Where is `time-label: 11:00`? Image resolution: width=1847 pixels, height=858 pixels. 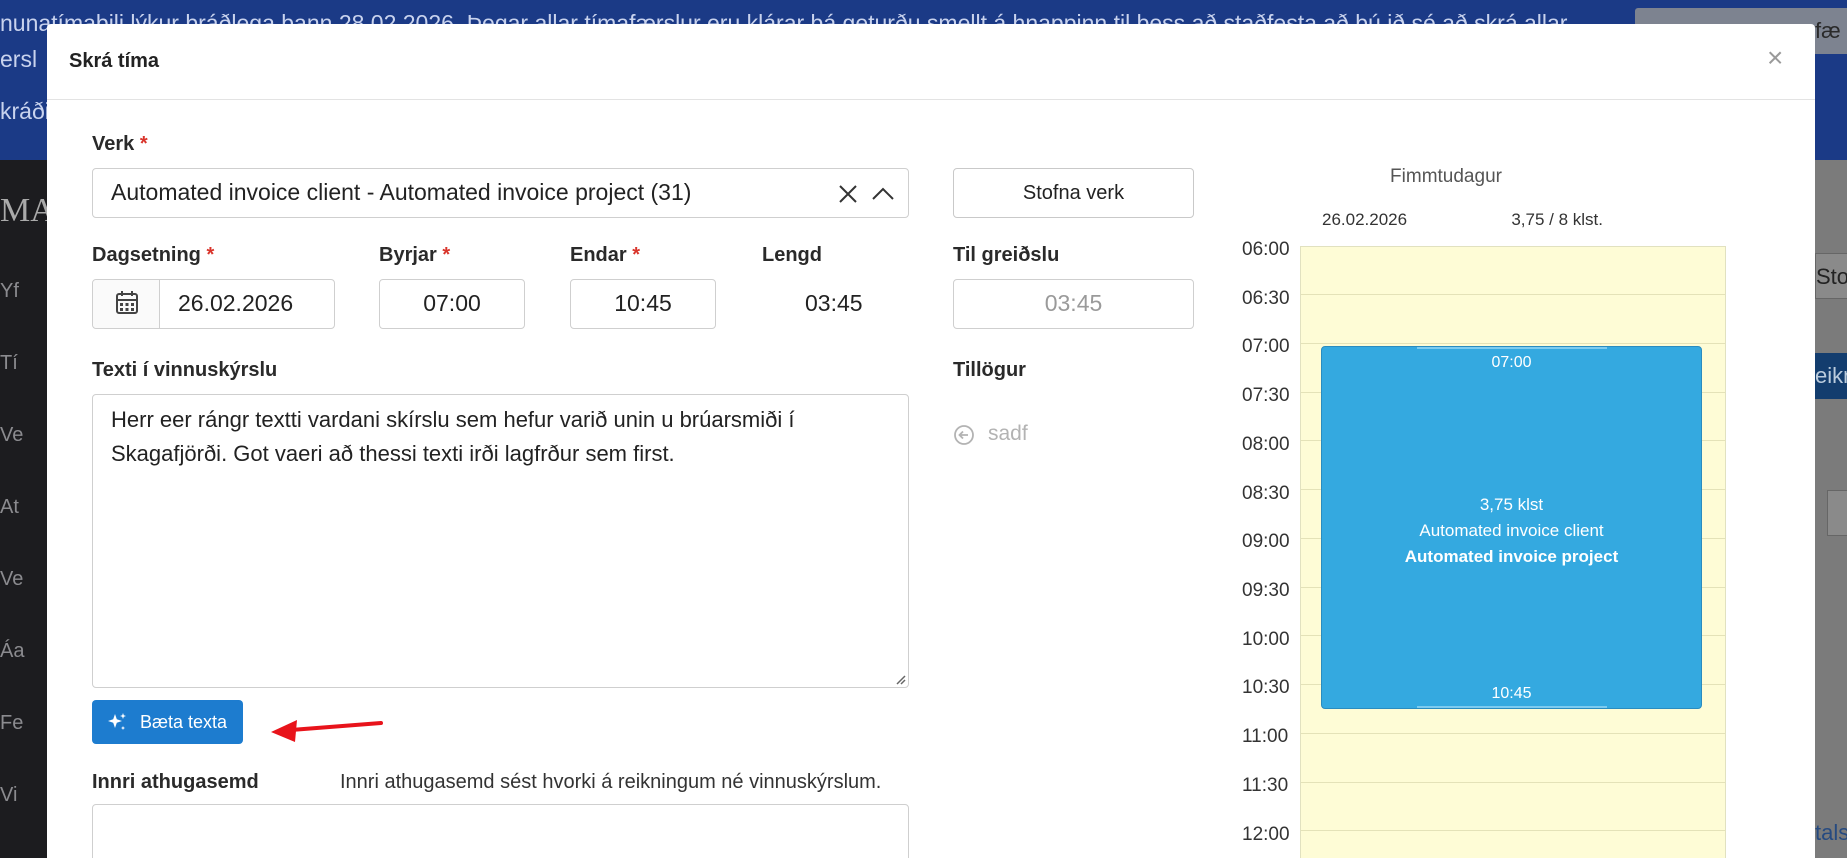 time-label: 11:00 is located at coordinates (1265, 736).